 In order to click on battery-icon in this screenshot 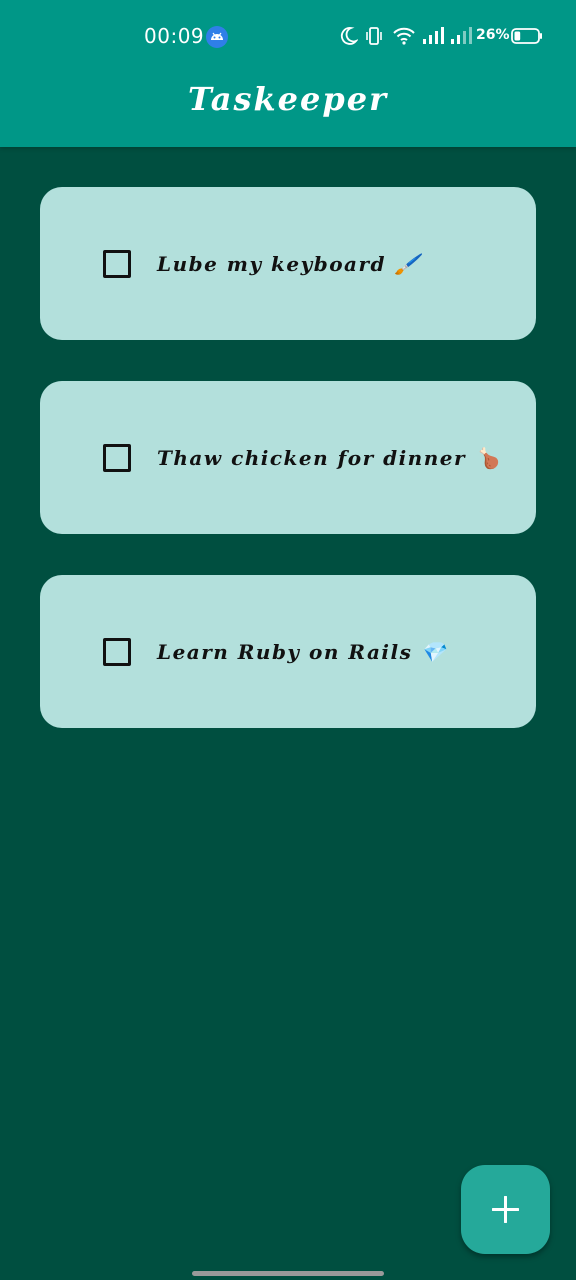, I will do `click(526, 36)`.